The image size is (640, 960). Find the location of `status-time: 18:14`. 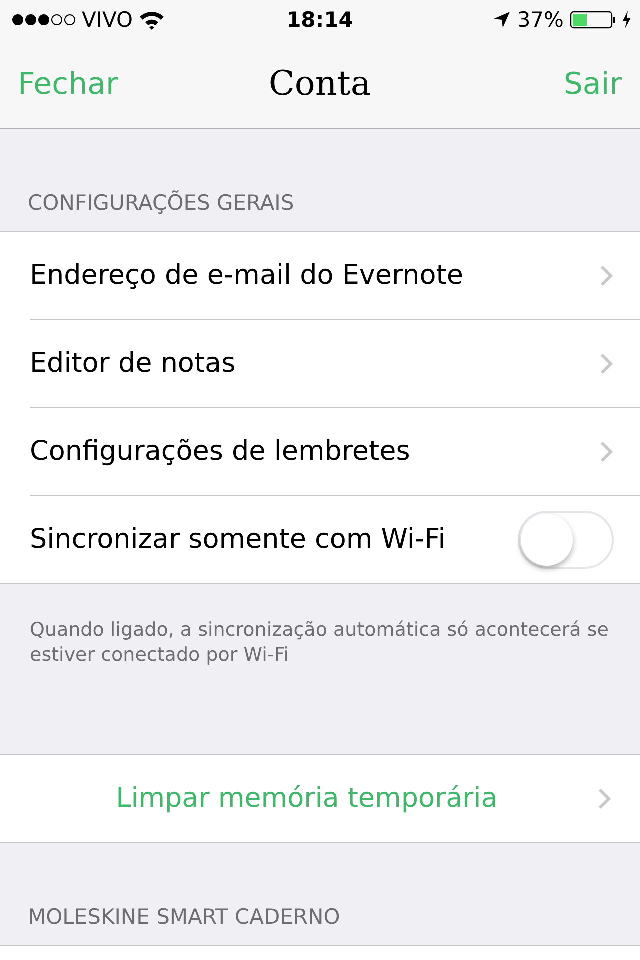

status-time: 18:14 is located at coordinates (320, 20).